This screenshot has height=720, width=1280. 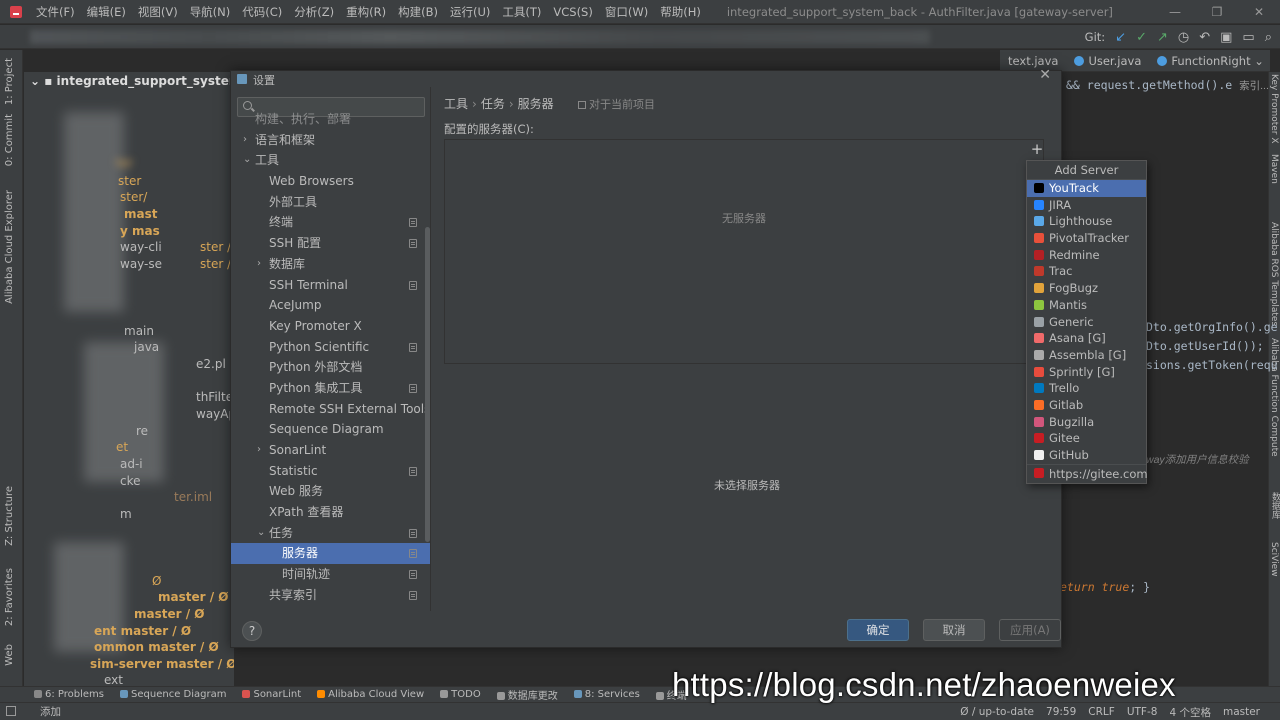 I want to click on server-type-item: Trello, so click(x=1086, y=388).